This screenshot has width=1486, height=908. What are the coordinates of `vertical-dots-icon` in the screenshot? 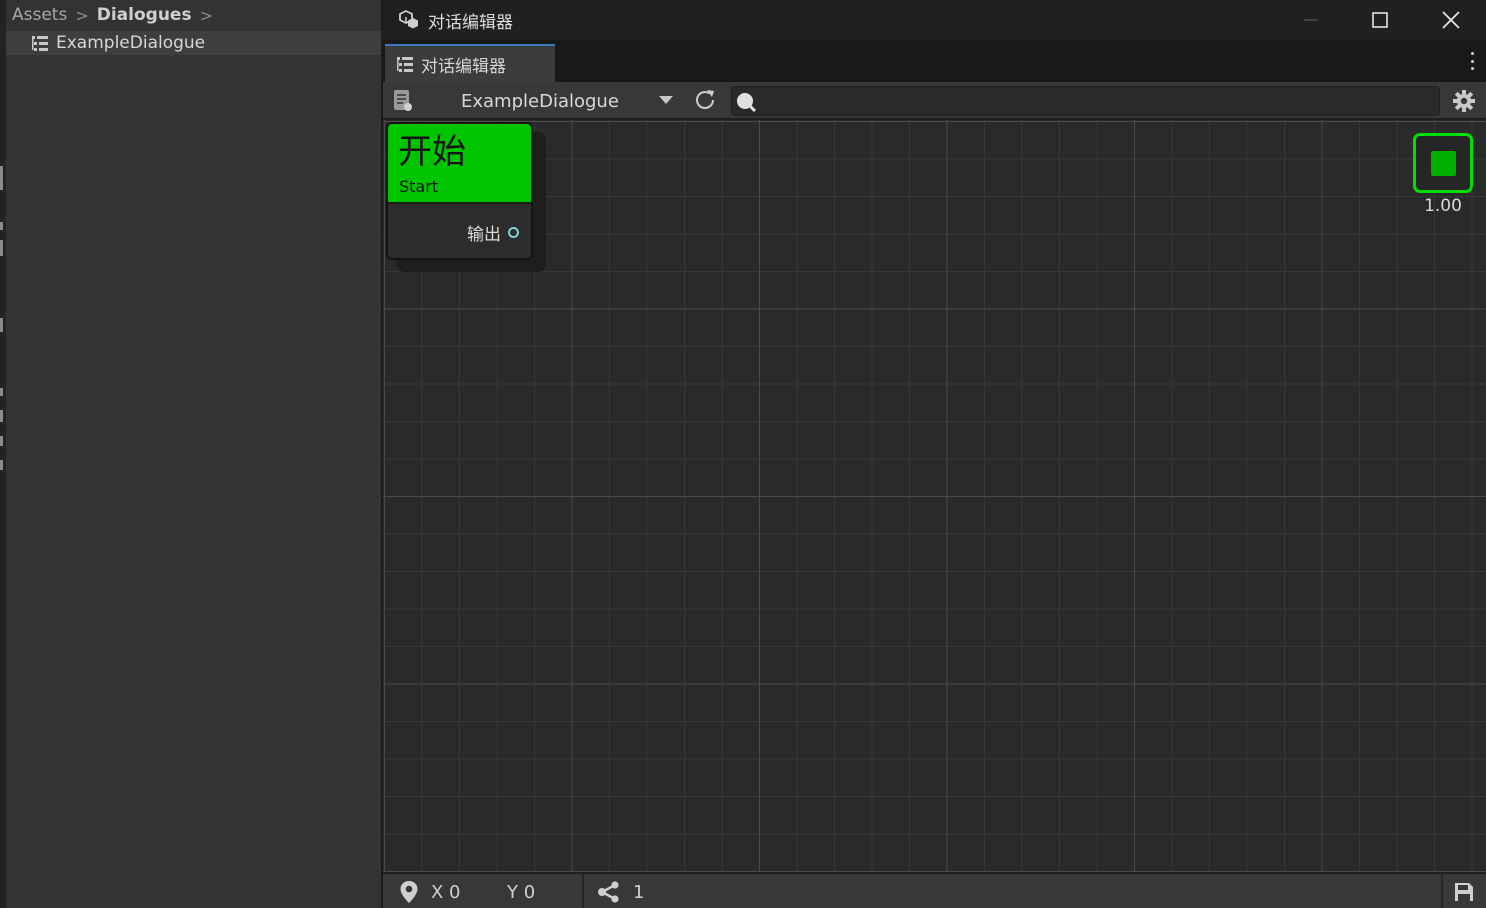 It's located at (1472, 61).